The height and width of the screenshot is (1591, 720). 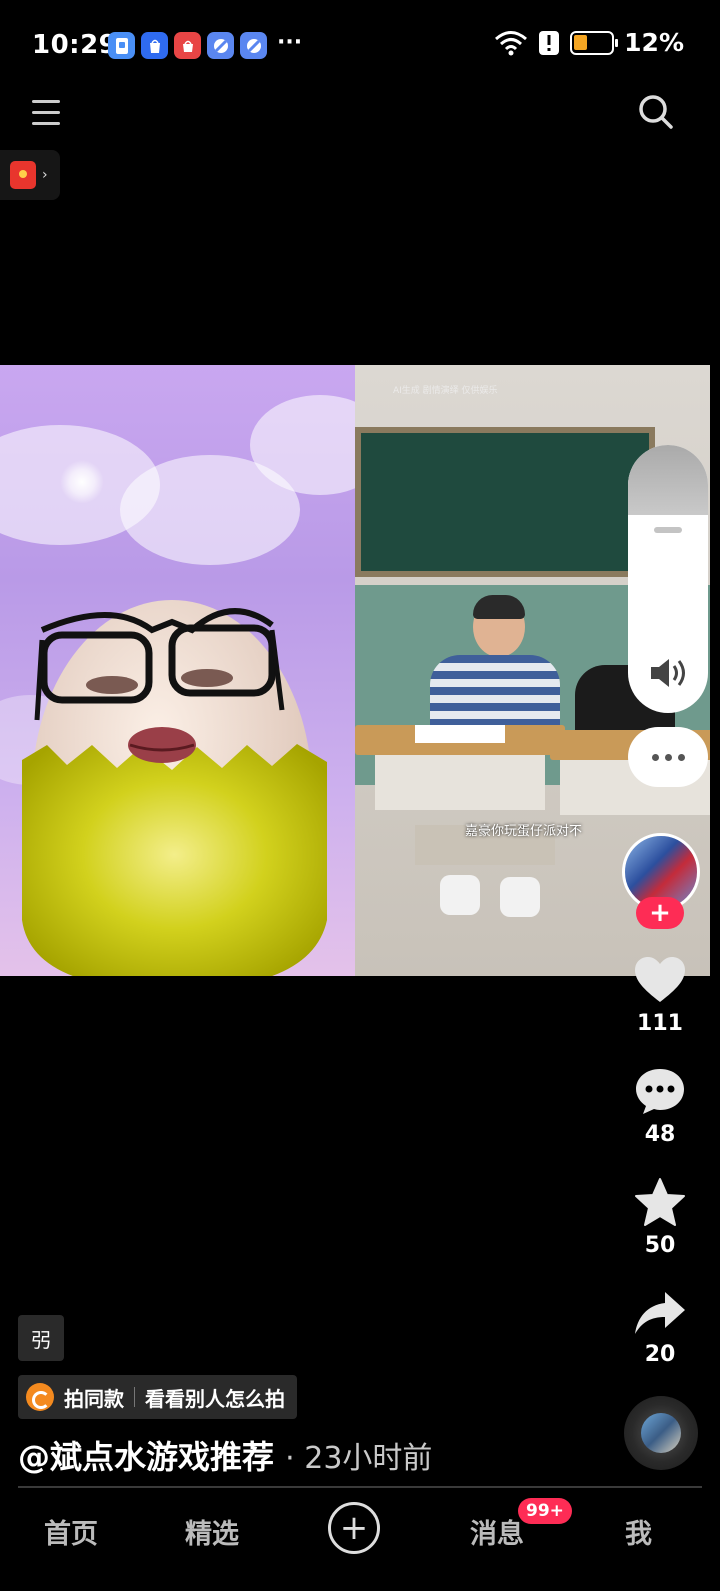 I want to click on divider, so click(x=134, y=1397).